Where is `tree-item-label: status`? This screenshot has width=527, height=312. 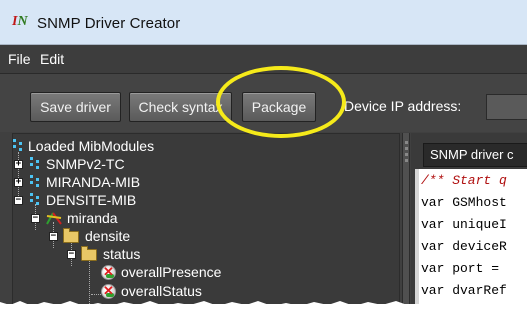 tree-item-label: status is located at coordinates (122, 254).